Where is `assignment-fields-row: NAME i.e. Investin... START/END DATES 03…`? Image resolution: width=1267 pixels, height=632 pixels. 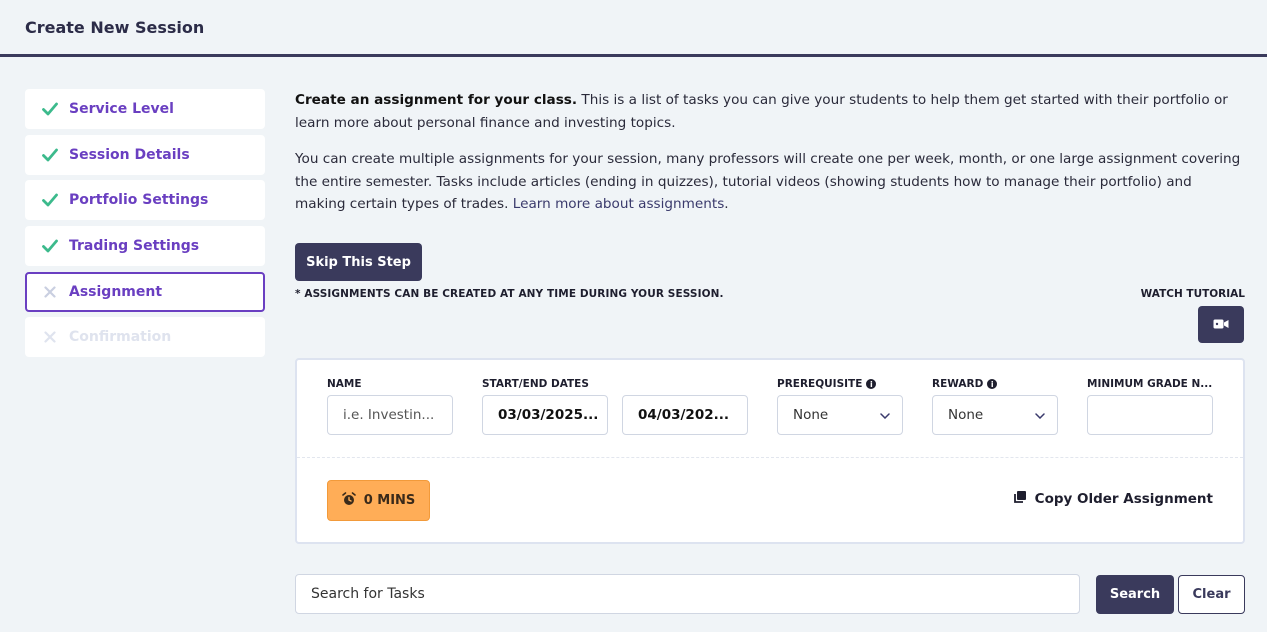 assignment-fields-row: NAME i.e. Investin... START/END DATES 03… is located at coordinates (770, 409).